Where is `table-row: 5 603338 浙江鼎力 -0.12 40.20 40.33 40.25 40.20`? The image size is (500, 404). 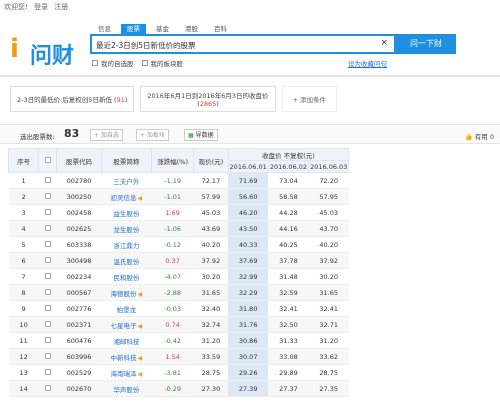 table-row: 5 603338 浙江鼎力 -0.12 40.20 40.33 40.25 40.20 is located at coordinates (254, 244).